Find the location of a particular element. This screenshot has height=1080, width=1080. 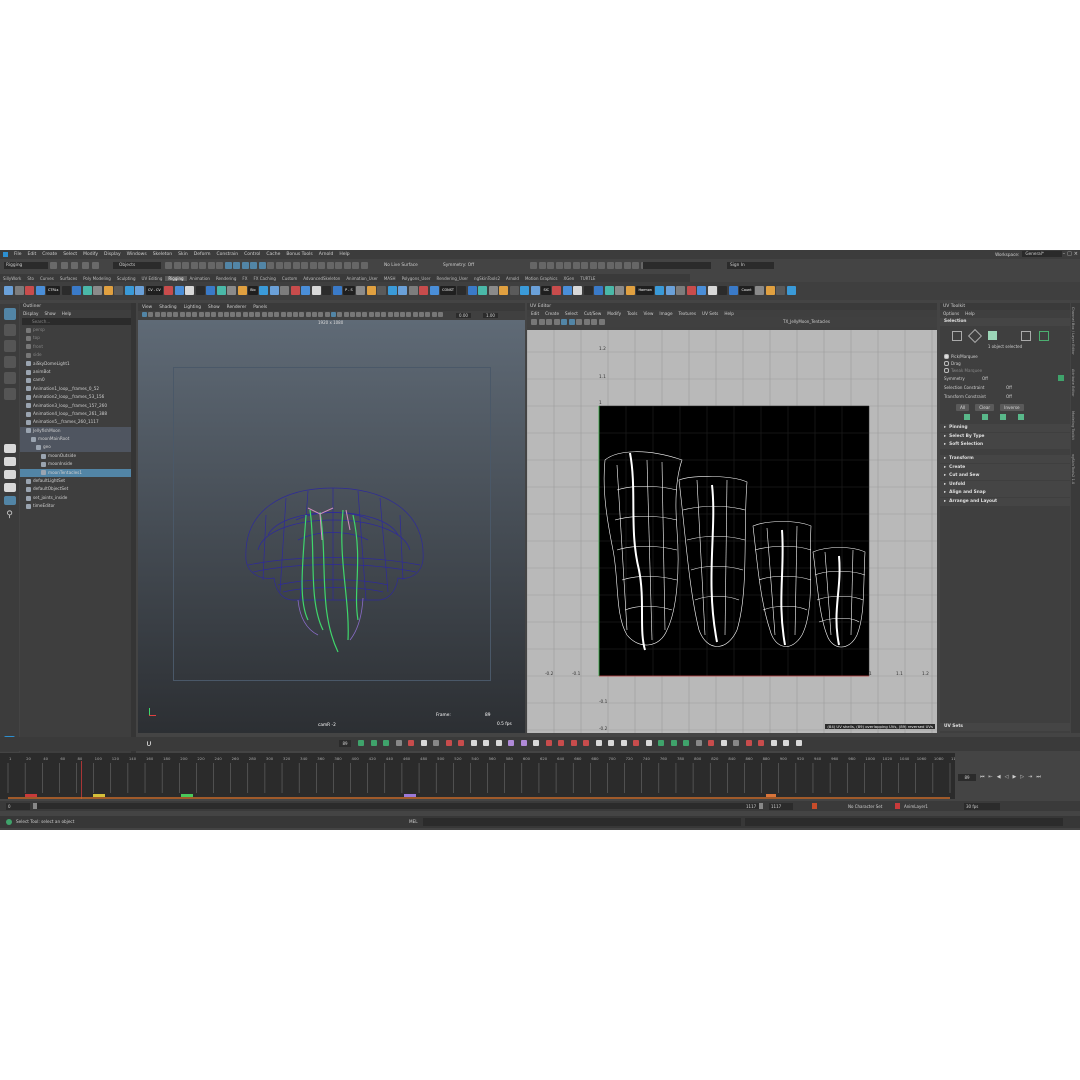

viewport-3d: 1920 x 1080 camR -2 Frame: 89 0.5 fps is located at coordinates (331, 526).